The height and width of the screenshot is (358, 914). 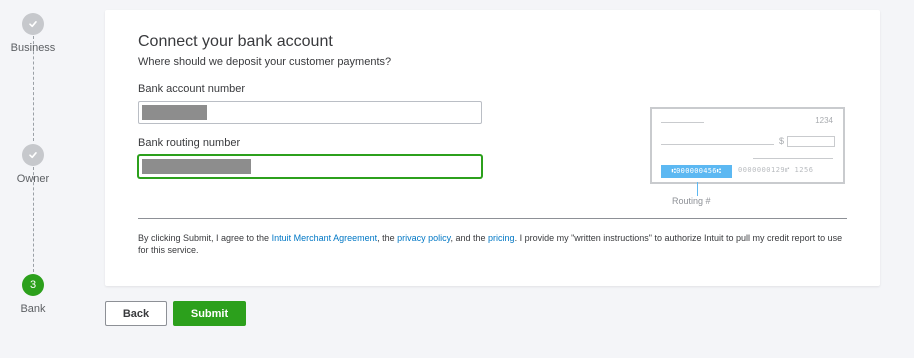 What do you see at coordinates (492, 218) in the screenshot?
I see `section-divider` at bounding box center [492, 218].